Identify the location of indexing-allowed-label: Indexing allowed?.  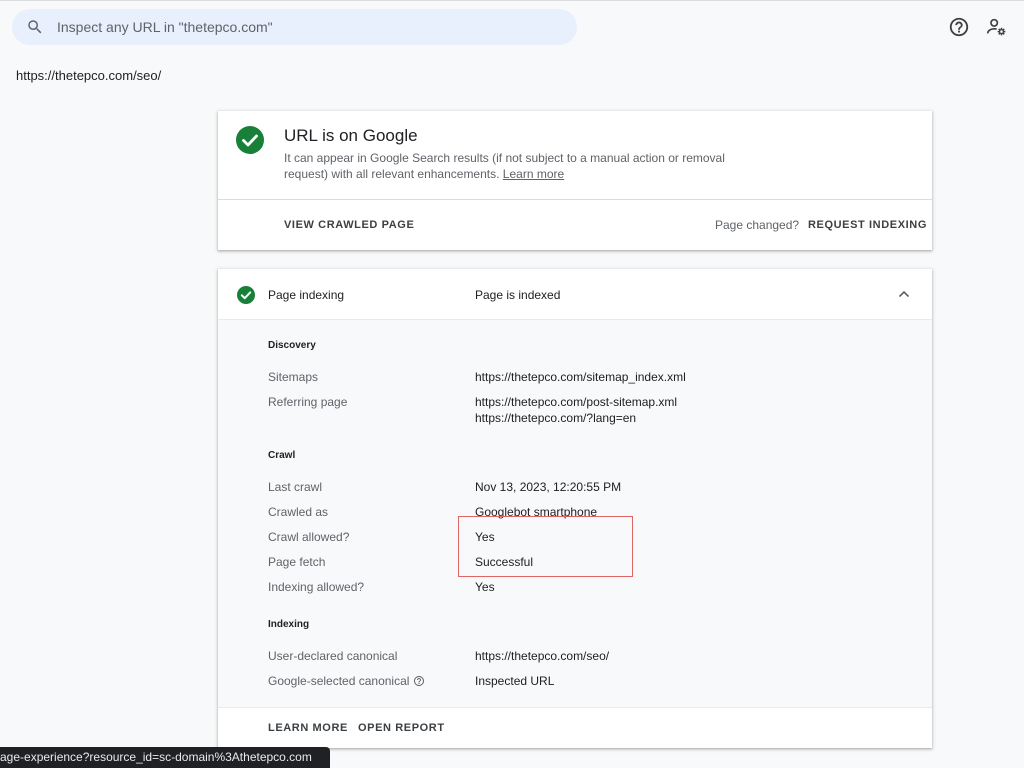
(316, 587).